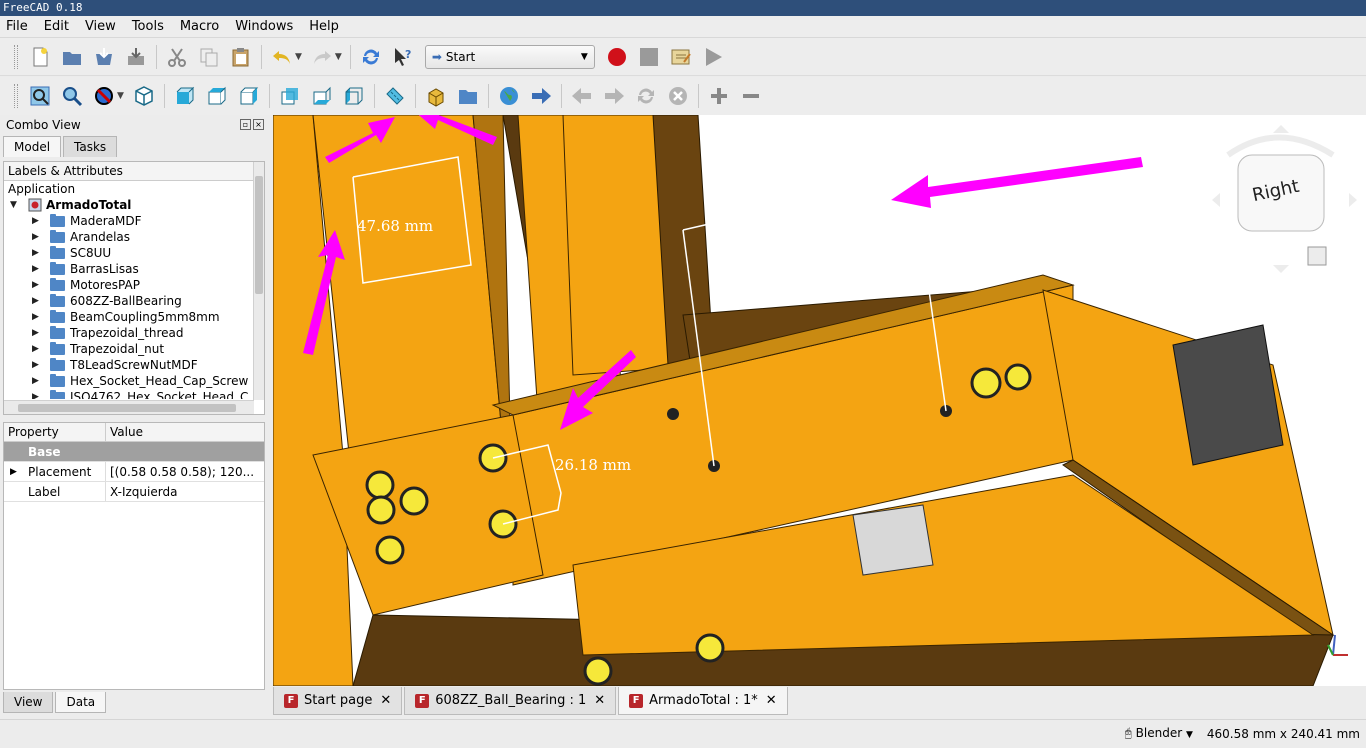  Describe the element at coordinates (134, 333) in the screenshot. I see `tree-item: ▶ Trapezoidal_thread` at that location.